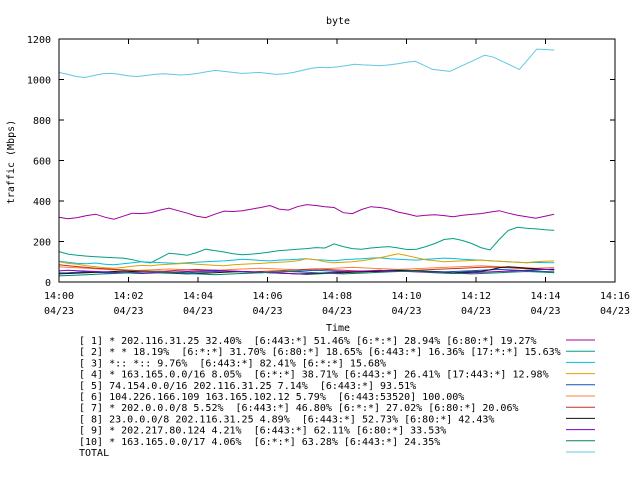 Image resolution: width=640 pixels, height=480 pixels. Describe the element at coordinates (59, 296) in the screenshot. I see `x-tick-time: 14:00` at that location.